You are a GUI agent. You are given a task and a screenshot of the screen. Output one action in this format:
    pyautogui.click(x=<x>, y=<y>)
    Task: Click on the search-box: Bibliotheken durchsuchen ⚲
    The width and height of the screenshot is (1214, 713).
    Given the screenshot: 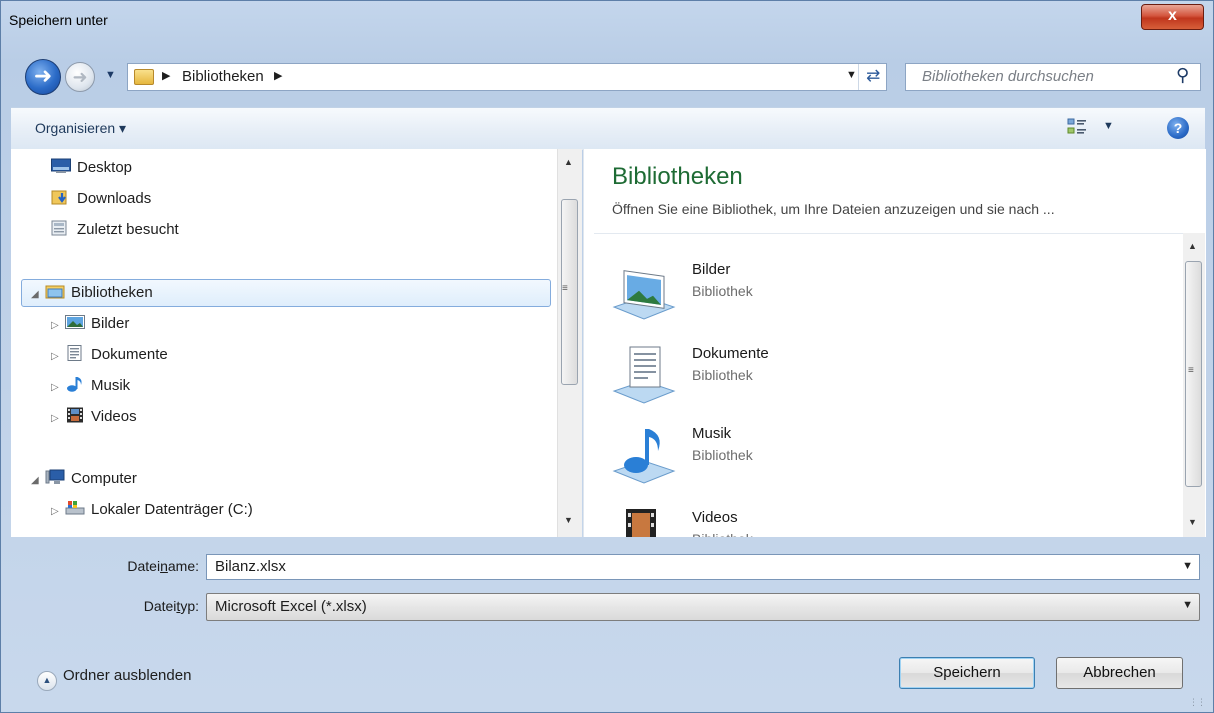 What is the action you would take?
    pyautogui.click(x=1053, y=77)
    